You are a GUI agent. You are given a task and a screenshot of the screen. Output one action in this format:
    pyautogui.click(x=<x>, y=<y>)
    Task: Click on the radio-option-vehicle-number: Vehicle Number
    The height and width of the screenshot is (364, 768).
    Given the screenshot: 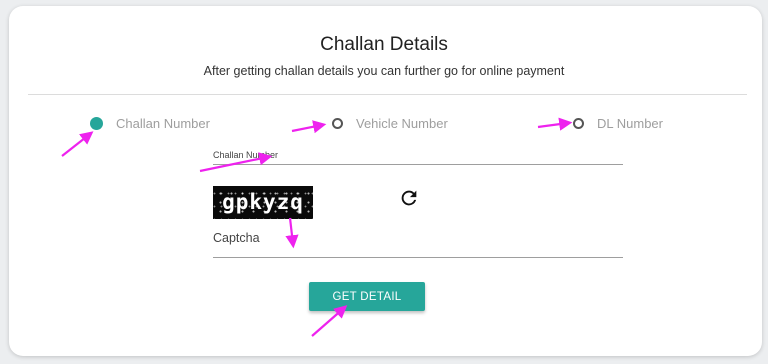 What is the action you would take?
    pyautogui.click(x=390, y=123)
    